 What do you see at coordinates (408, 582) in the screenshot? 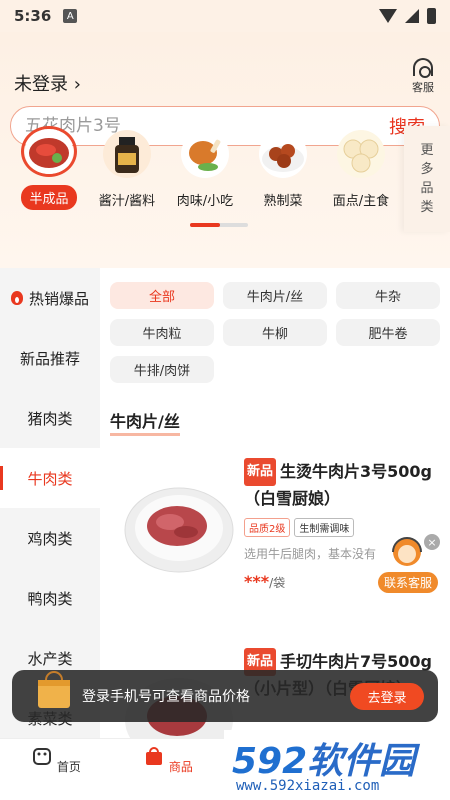
I see `contact-service-label: 联系客服` at bounding box center [408, 582].